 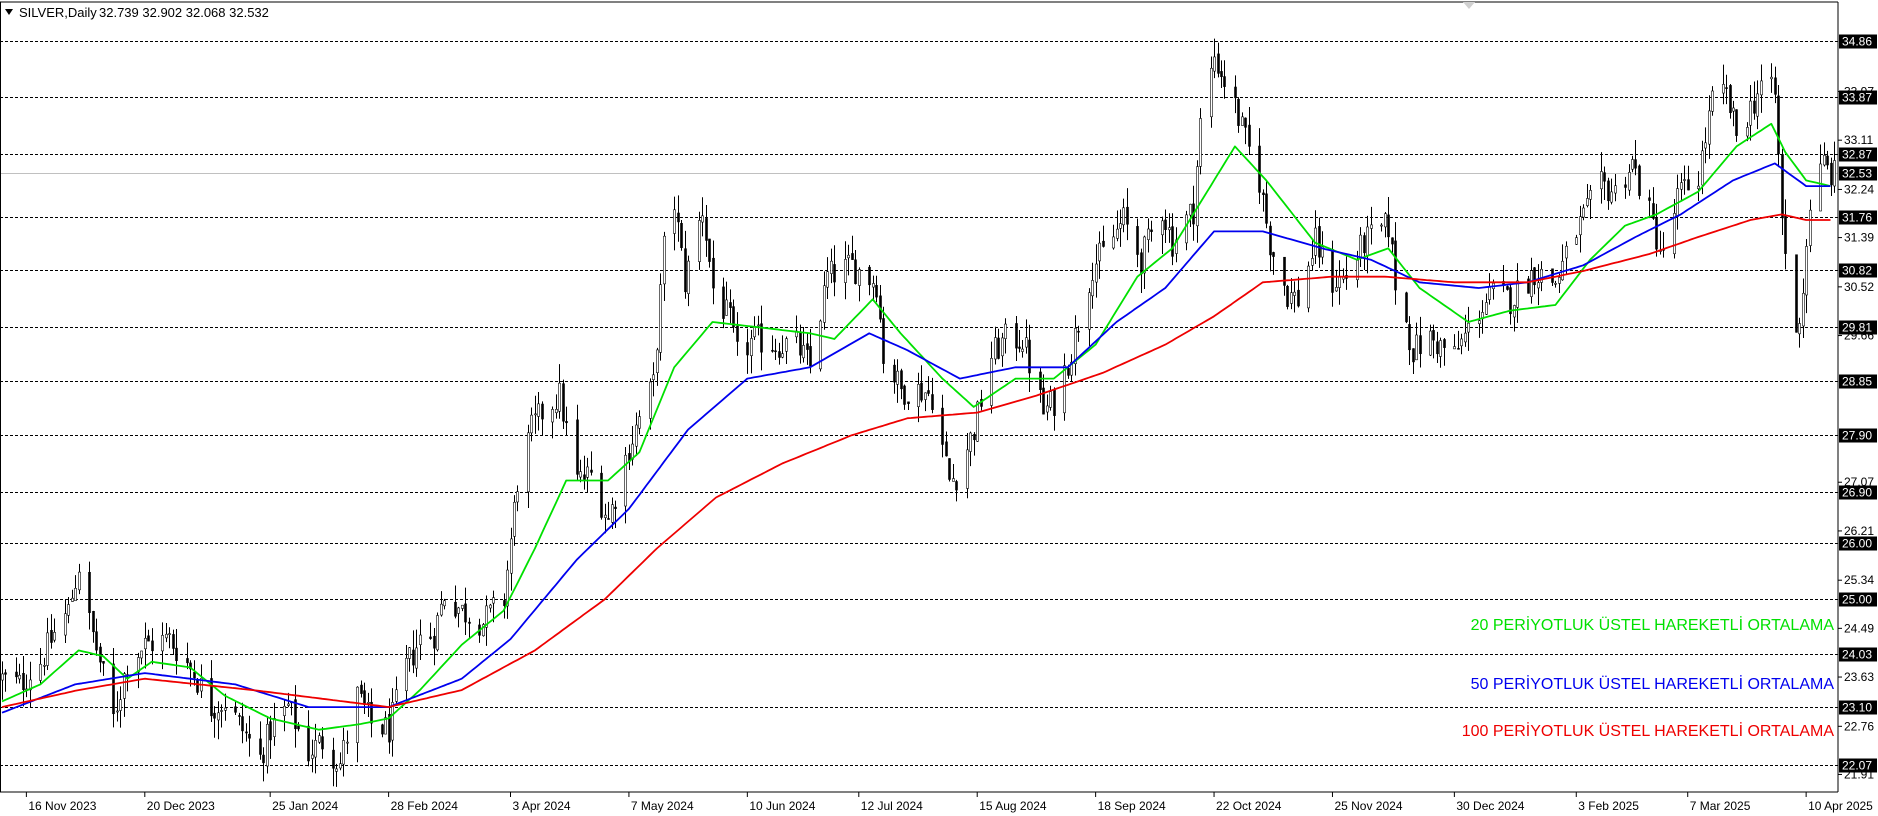 What do you see at coordinates (1857, 382) in the screenshot?
I see `level-label: 28.85` at bounding box center [1857, 382].